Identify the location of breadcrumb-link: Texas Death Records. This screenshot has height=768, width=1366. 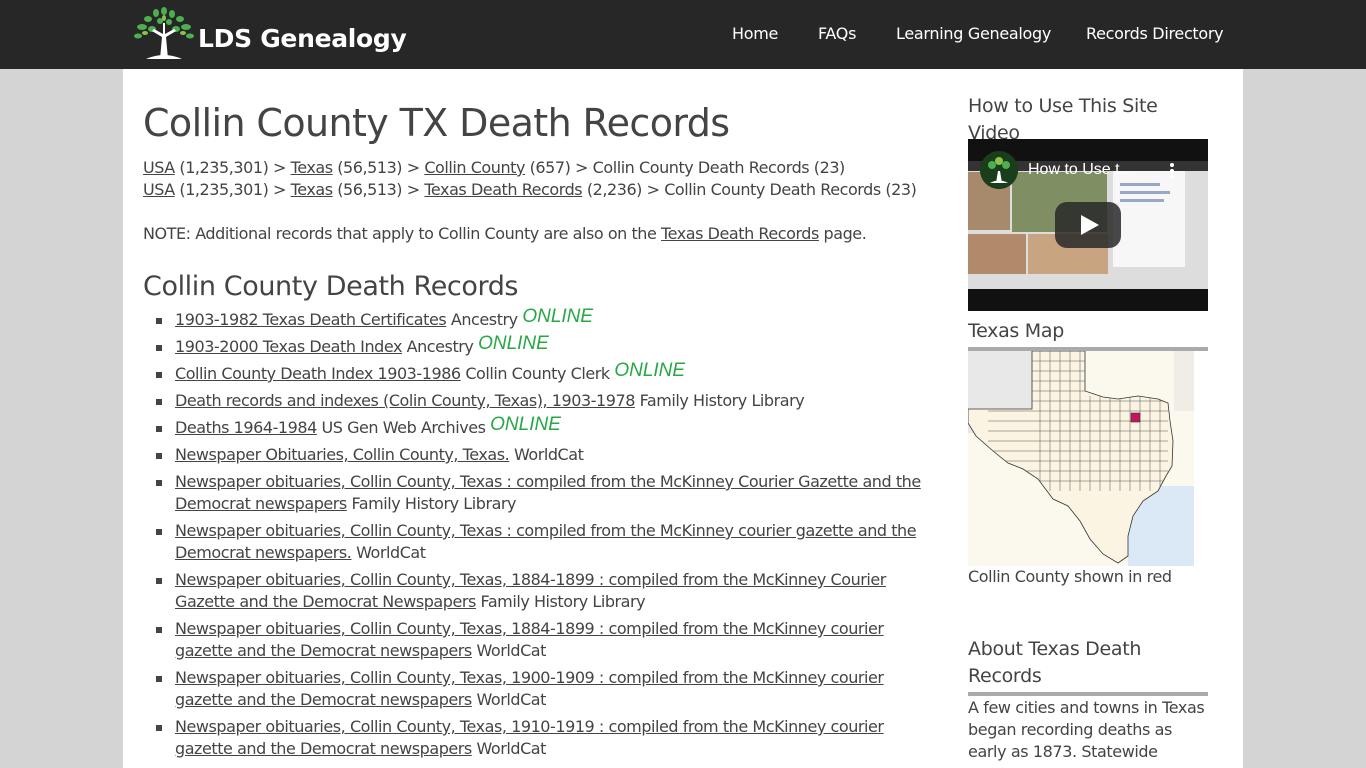
(503, 189).